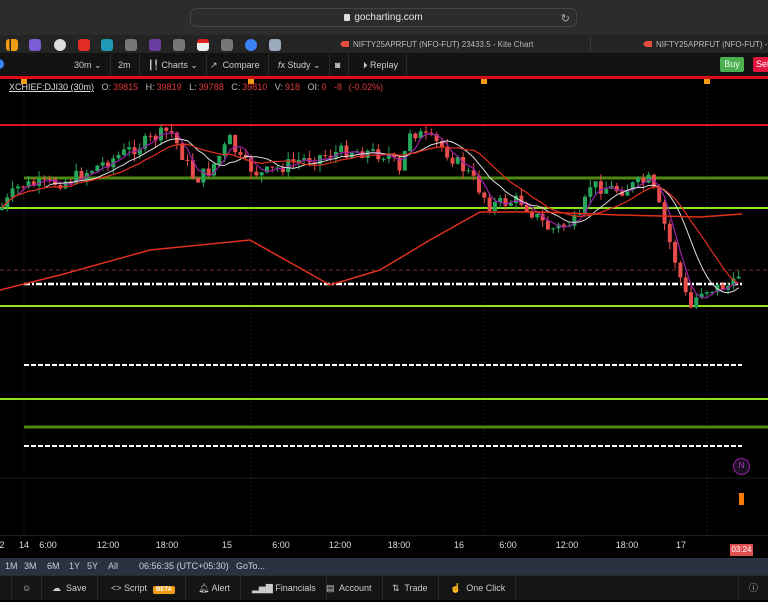 The image size is (768, 602). What do you see at coordinates (173, 65) in the screenshot?
I see `charts-dropdown: ┃╿ Charts ⌄` at bounding box center [173, 65].